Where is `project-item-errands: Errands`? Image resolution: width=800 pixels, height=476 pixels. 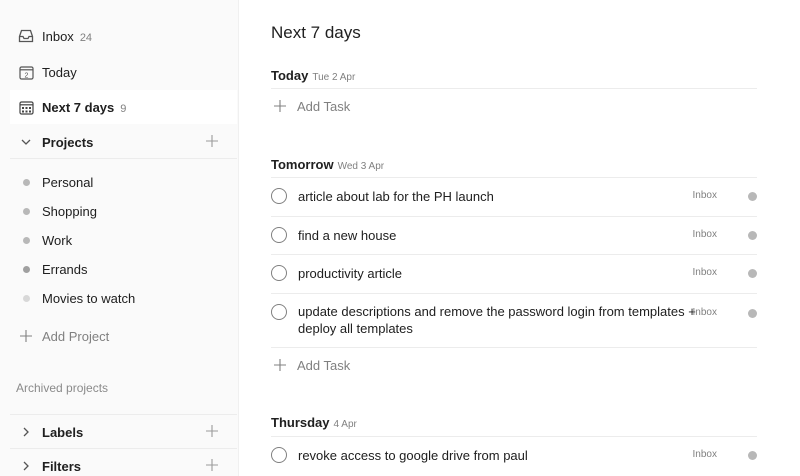 project-item-errands: Errands is located at coordinates (123, 269).